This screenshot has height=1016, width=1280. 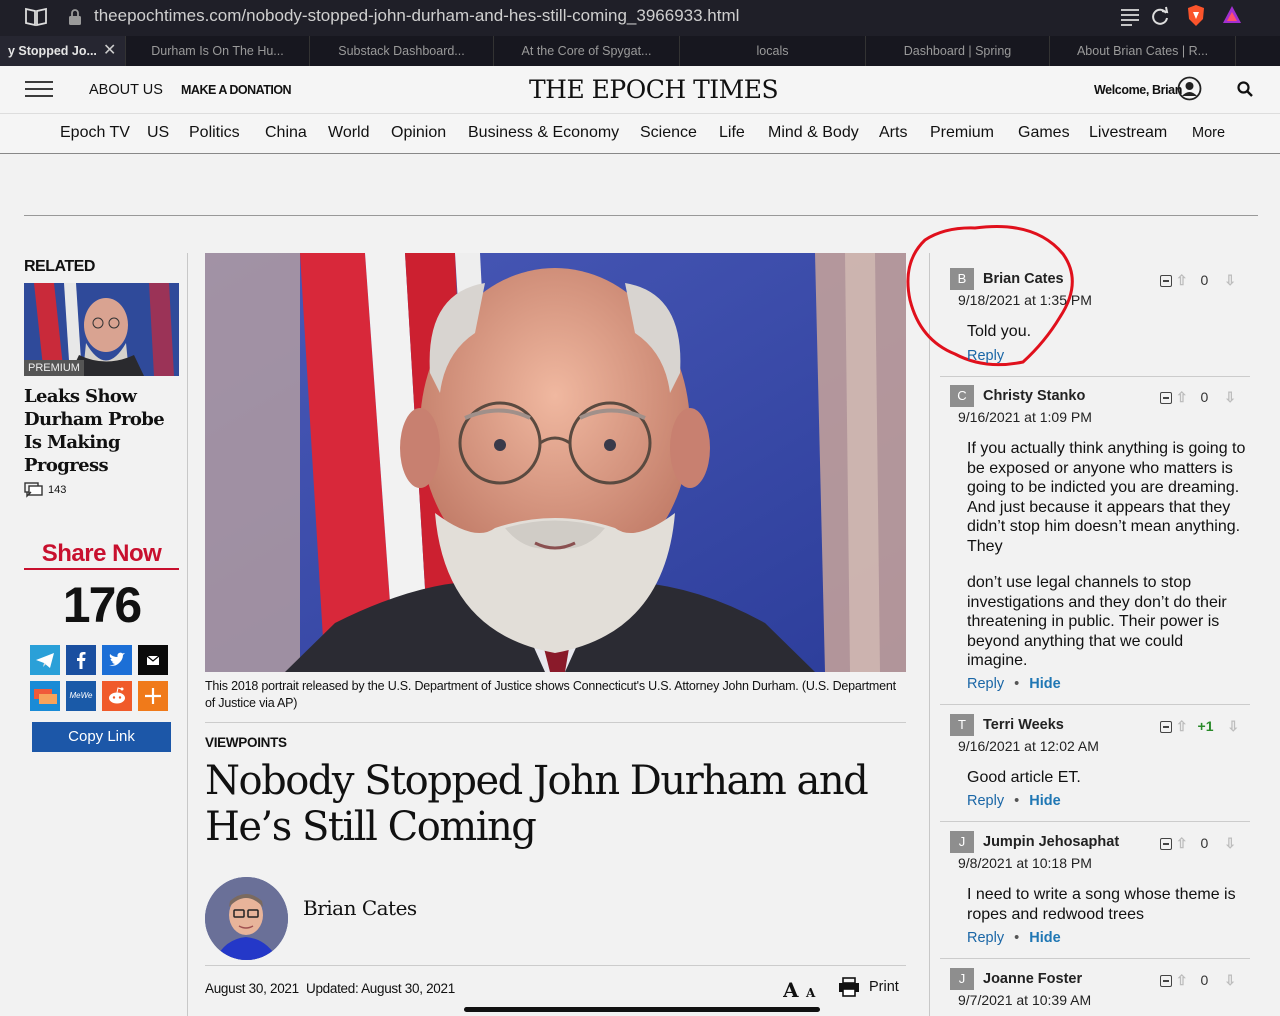 What do you see at coordinates (962, 133) in the screenshot?
I see `nav-premium: Premium` at bounding box center [962, 133].